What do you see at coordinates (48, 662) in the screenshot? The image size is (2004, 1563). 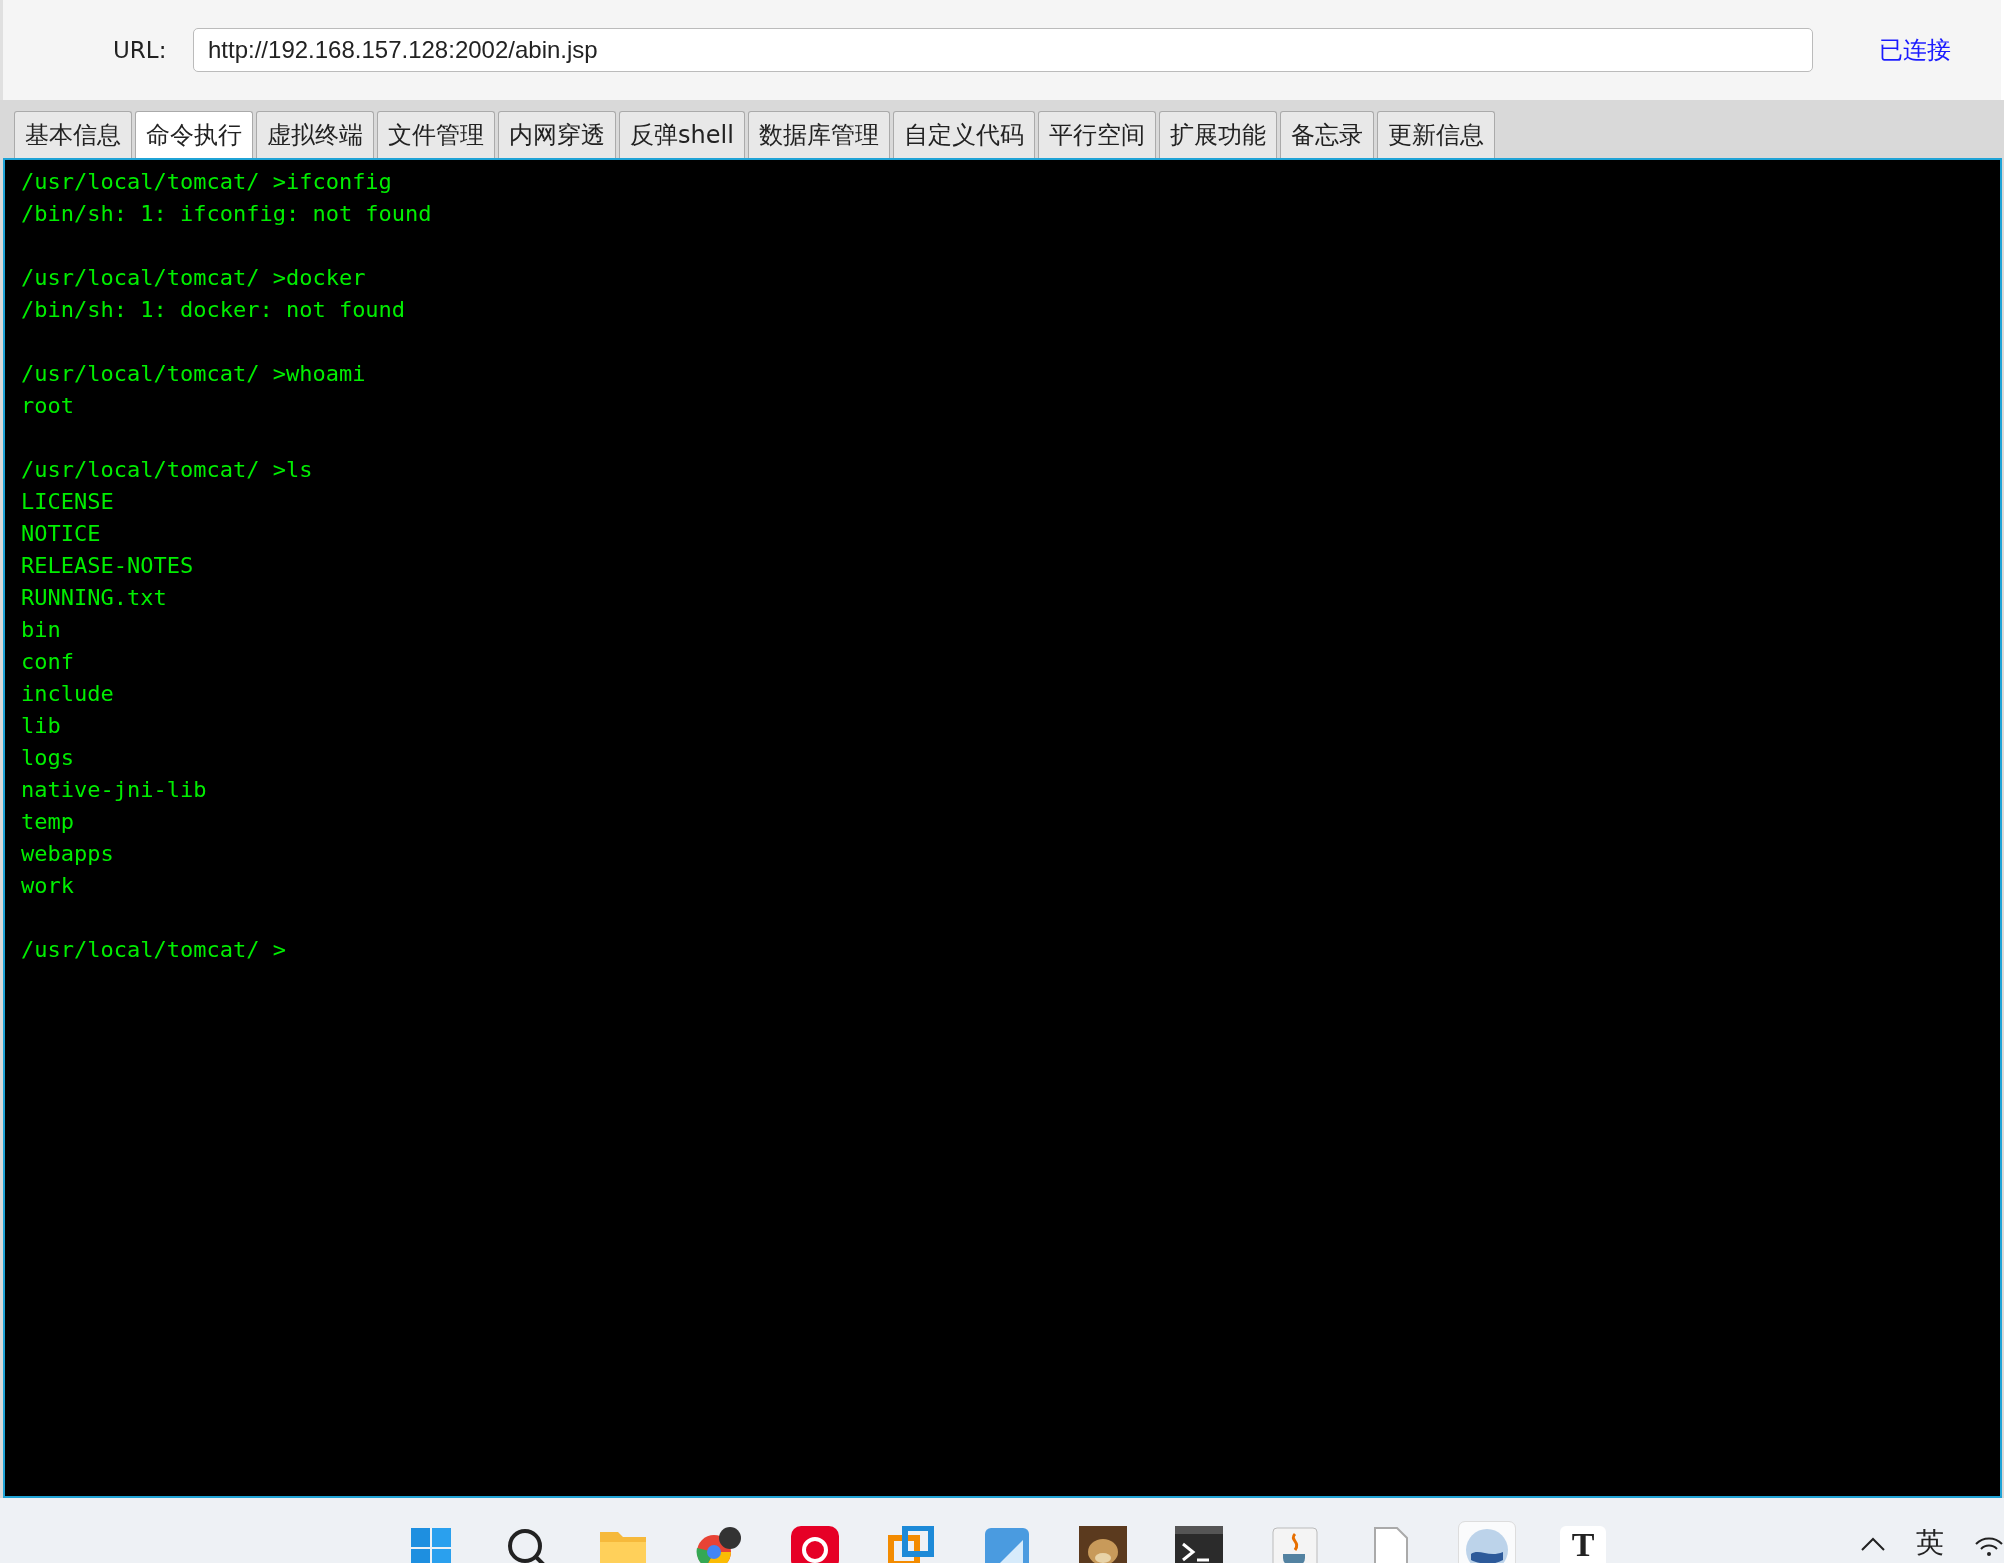 I see `terminal-line: conf` at bounding box center [48, 662].